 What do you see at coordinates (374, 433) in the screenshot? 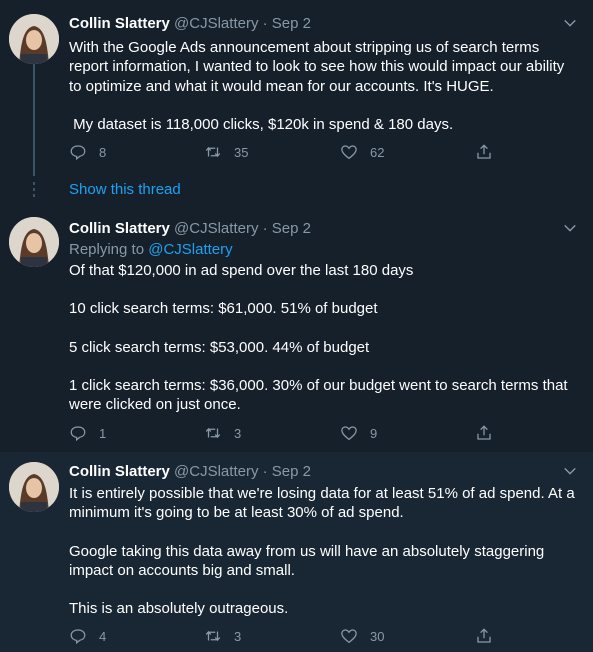
I see `like-count: 9` at bounding box center [374, 433].